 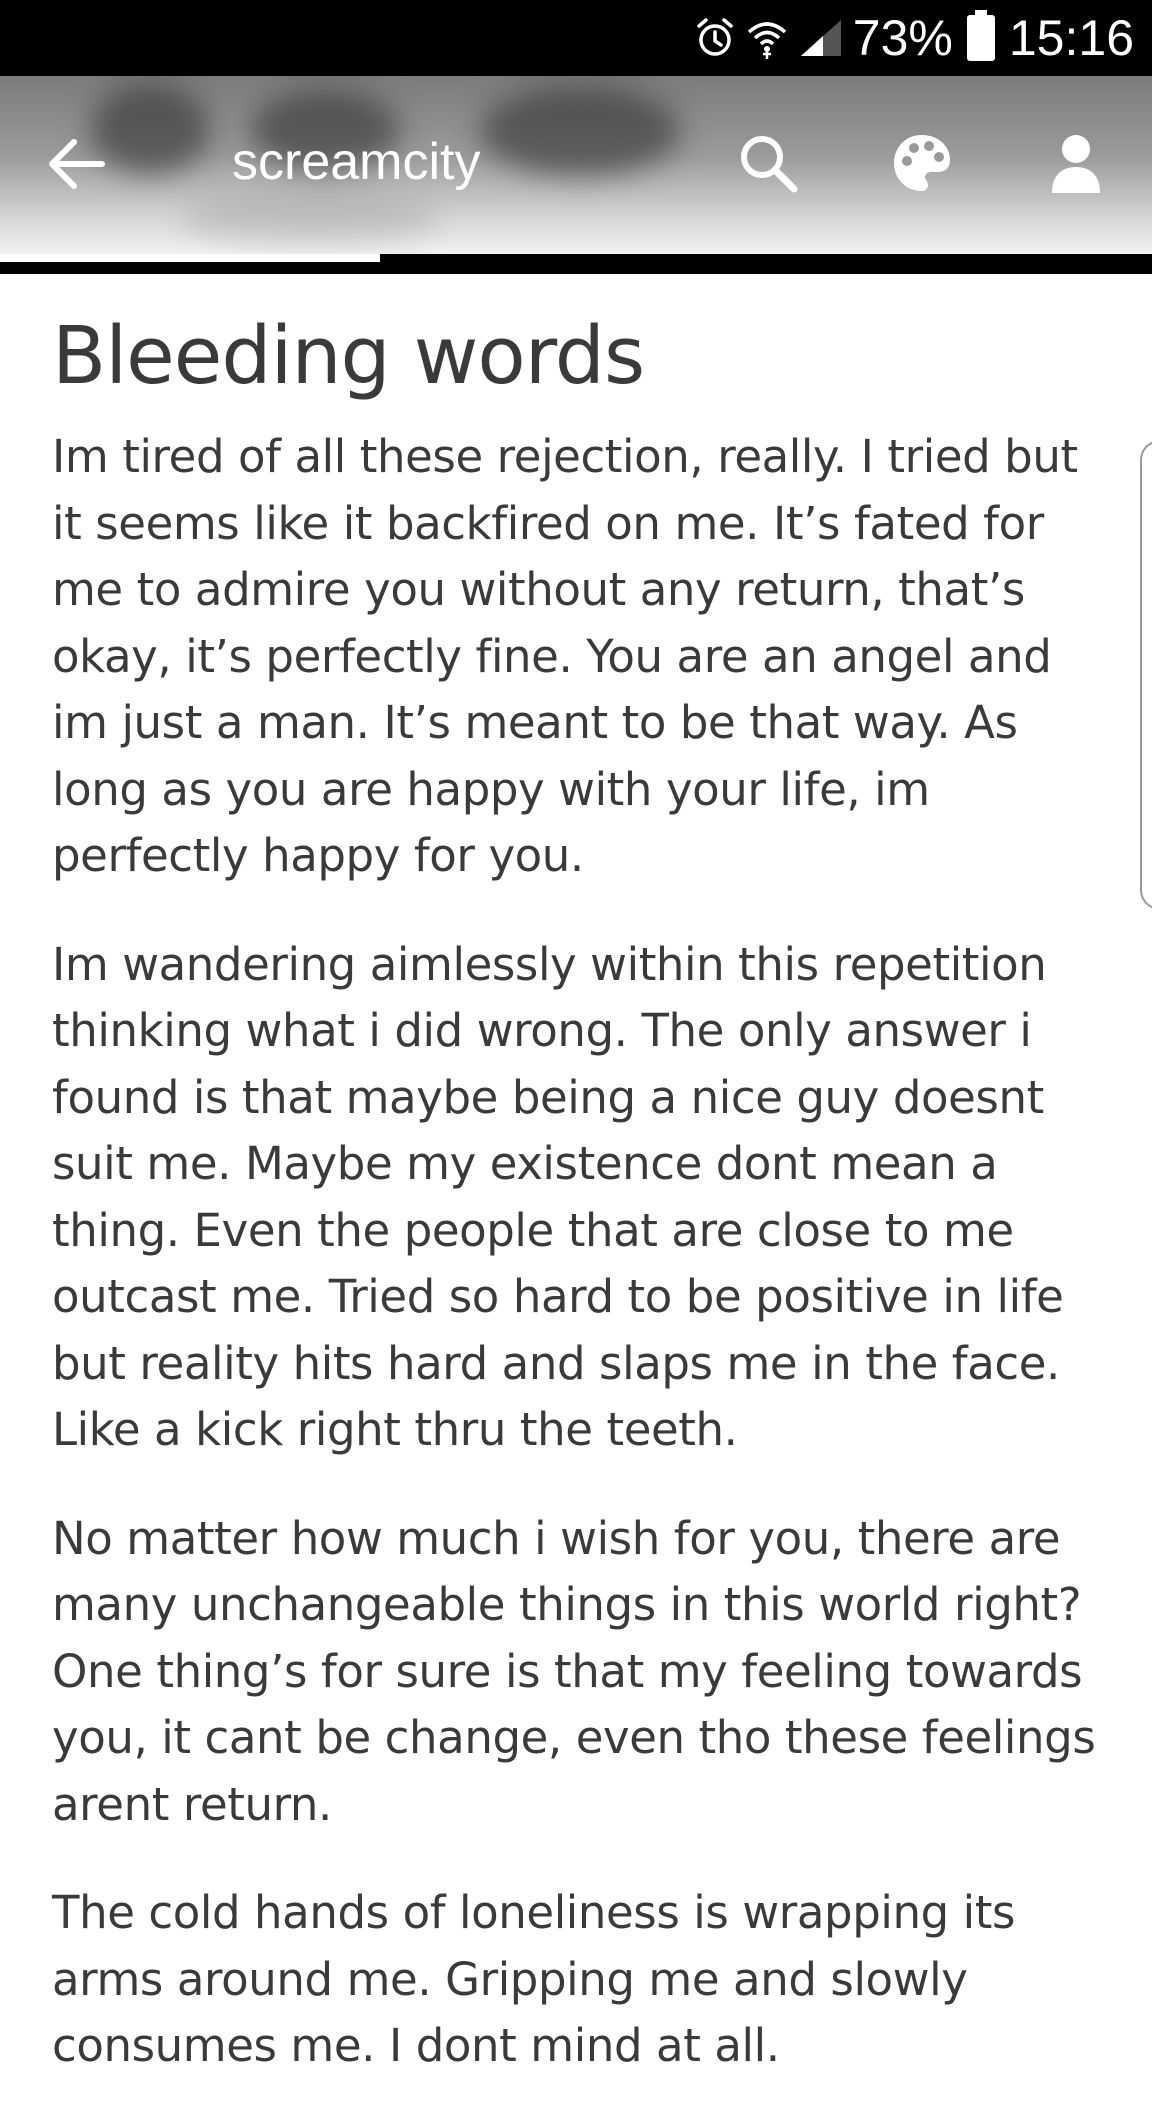 I want to click on blog-name: screamcity, so click(x=356, y=162).